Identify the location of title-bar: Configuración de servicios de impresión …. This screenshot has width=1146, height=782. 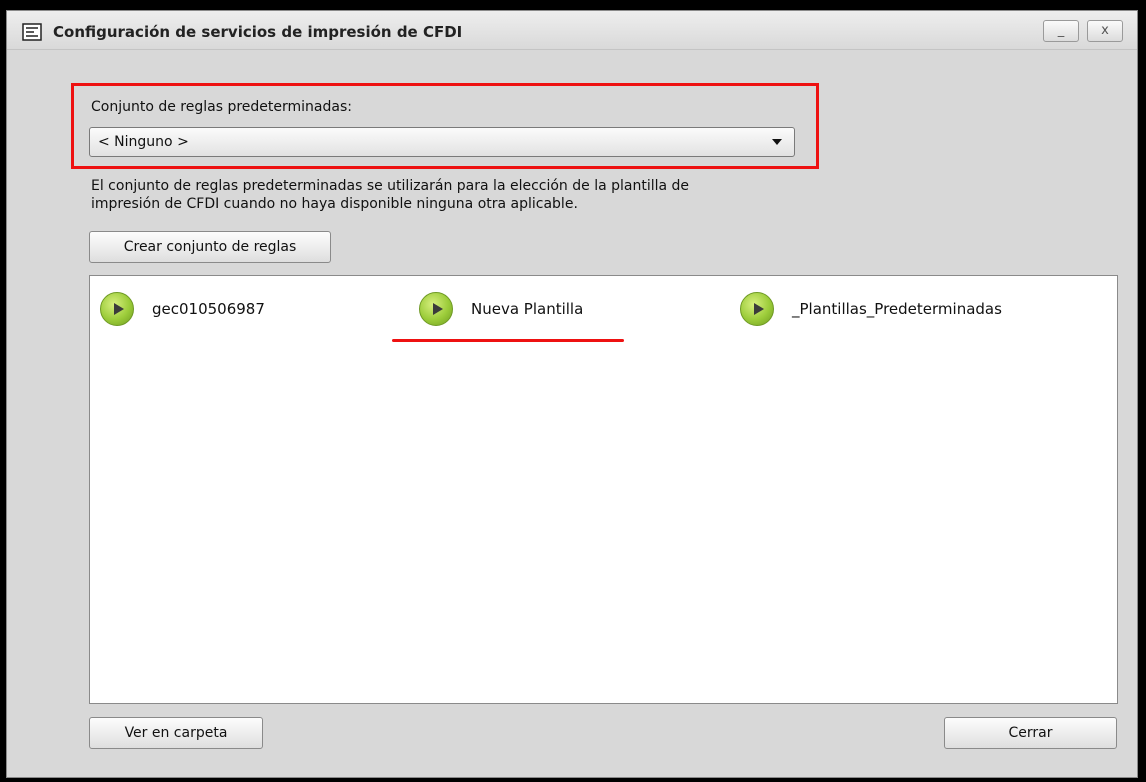
(572, 30).